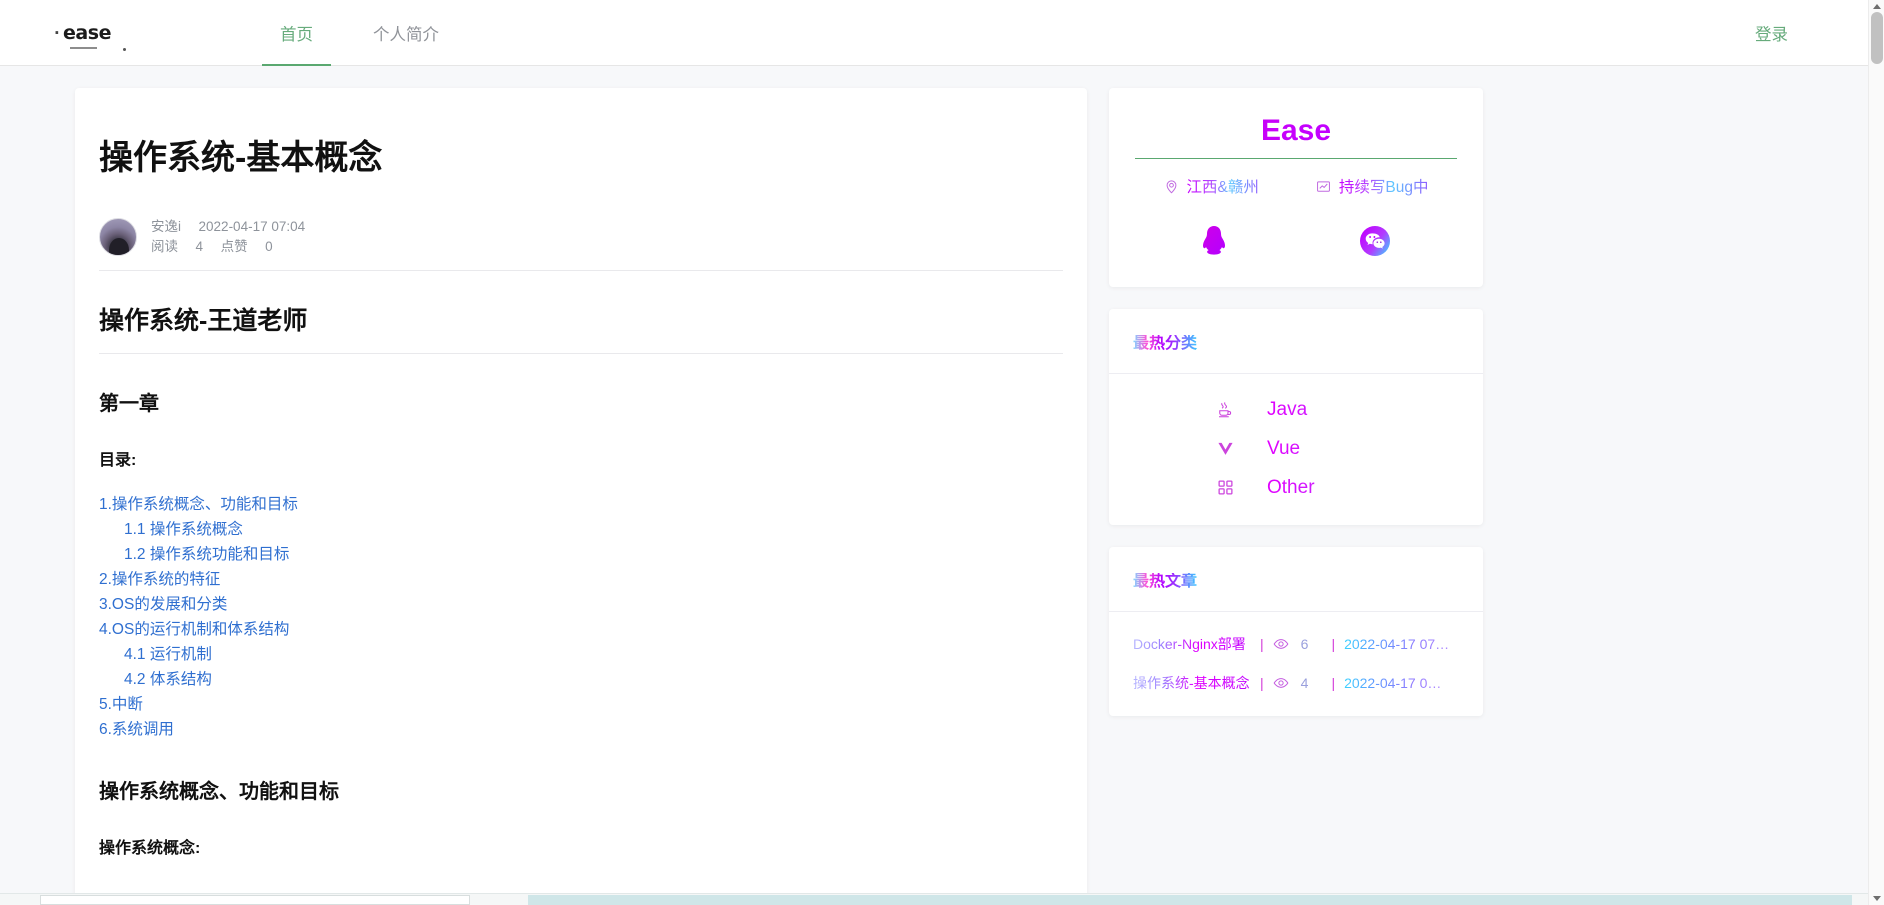 This screenshot has height=905, width=1884. I want to click on toc-link: 4.OS的运行机制和体系结构, so click(581, 629).